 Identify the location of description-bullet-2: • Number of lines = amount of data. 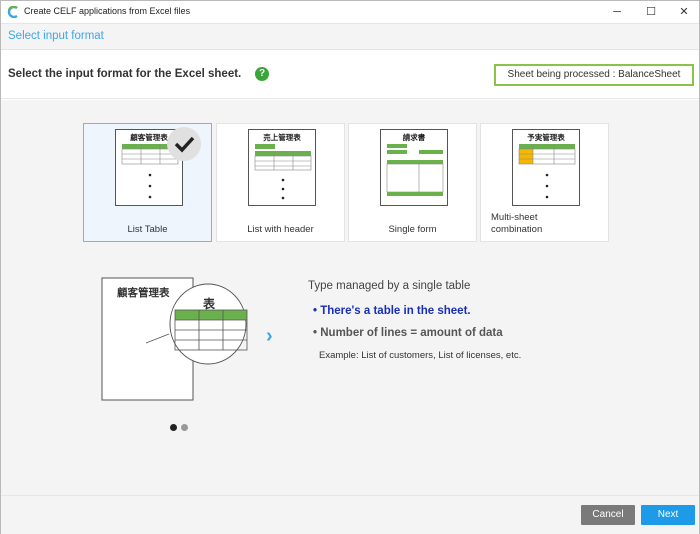
(408, 333).